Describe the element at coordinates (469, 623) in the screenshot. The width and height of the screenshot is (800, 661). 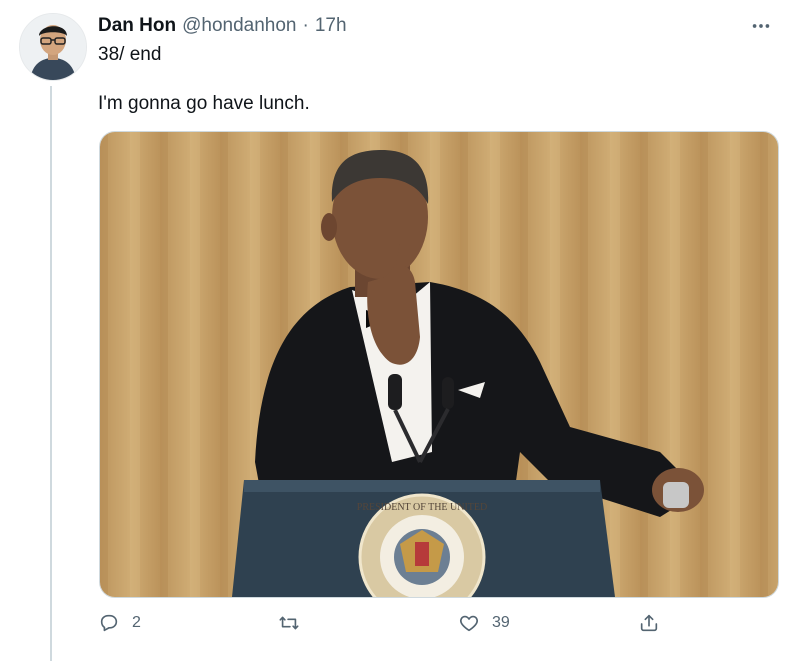
I see `heart-icon` at that location.